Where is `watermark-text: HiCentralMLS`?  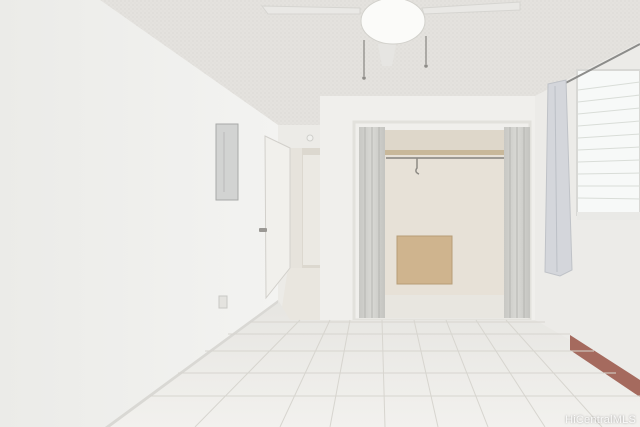 watermark-text: HiCentralMLS is located at coordinates (600, 420).